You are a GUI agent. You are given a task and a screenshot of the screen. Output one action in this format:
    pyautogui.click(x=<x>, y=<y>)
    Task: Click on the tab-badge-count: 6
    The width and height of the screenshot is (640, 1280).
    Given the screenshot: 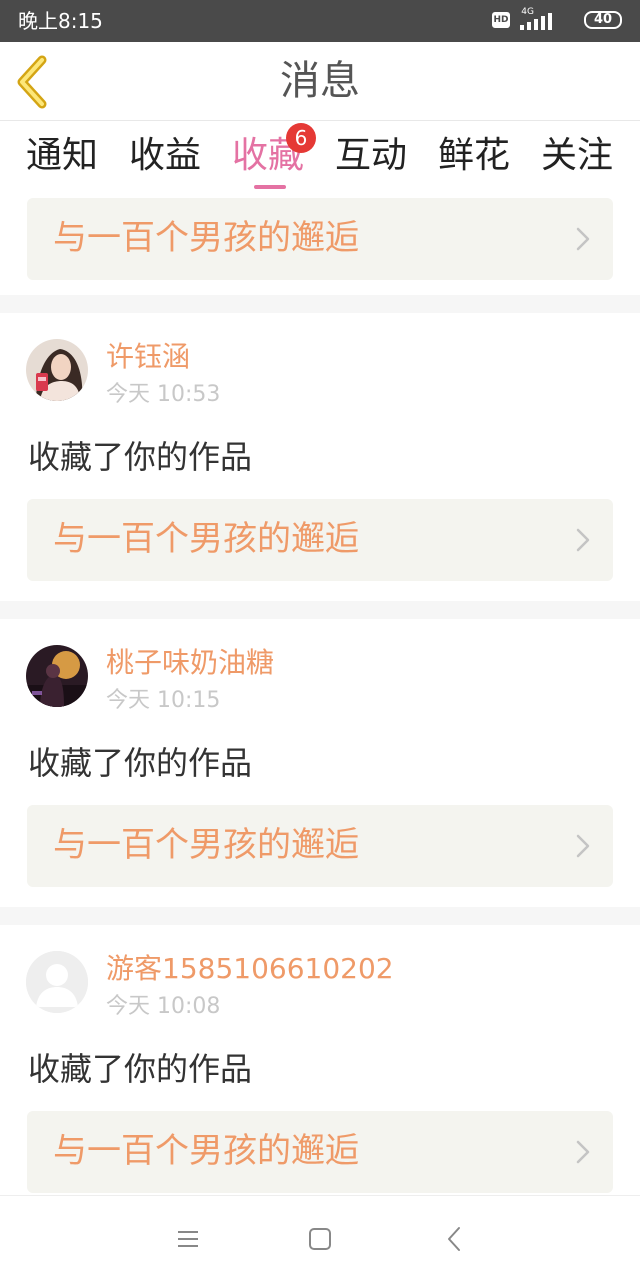 What is the action you would take?
    pyautogui.click(x=301, y=138)
    